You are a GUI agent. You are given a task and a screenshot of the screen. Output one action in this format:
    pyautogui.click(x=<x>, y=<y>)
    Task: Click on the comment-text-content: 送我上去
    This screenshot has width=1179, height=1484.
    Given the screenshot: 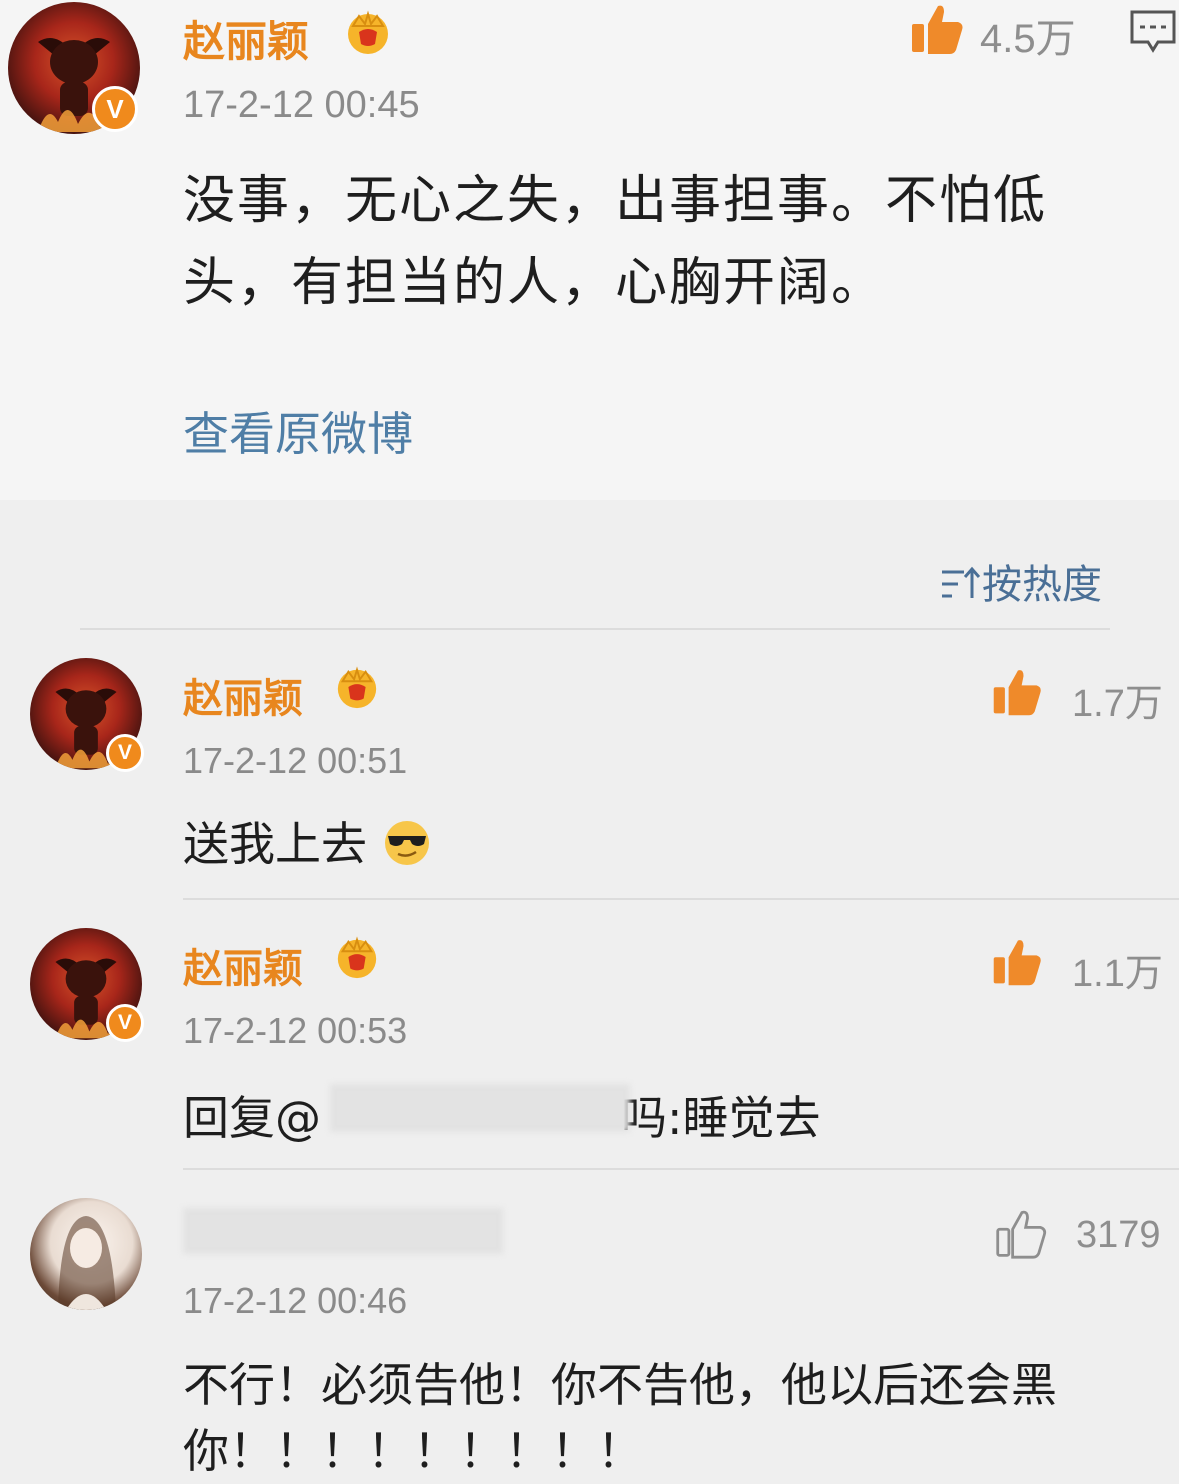 What is the action you would take?
    pyautogui.click(x=275, y=844)
    